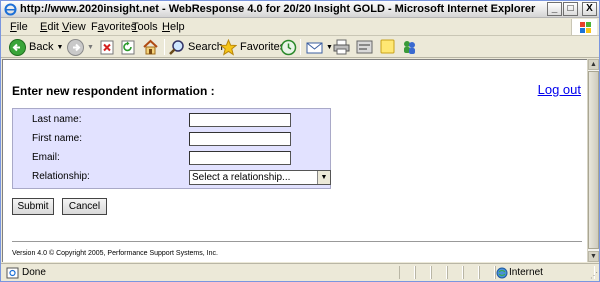  I want to click on discuss-icon, so click(387, 46).